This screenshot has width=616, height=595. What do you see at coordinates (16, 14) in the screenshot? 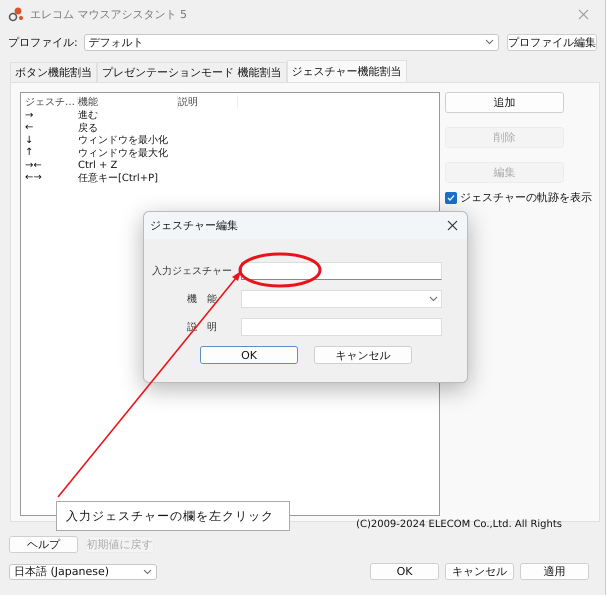
I see `app-icon` at bounding box center [16, 14].